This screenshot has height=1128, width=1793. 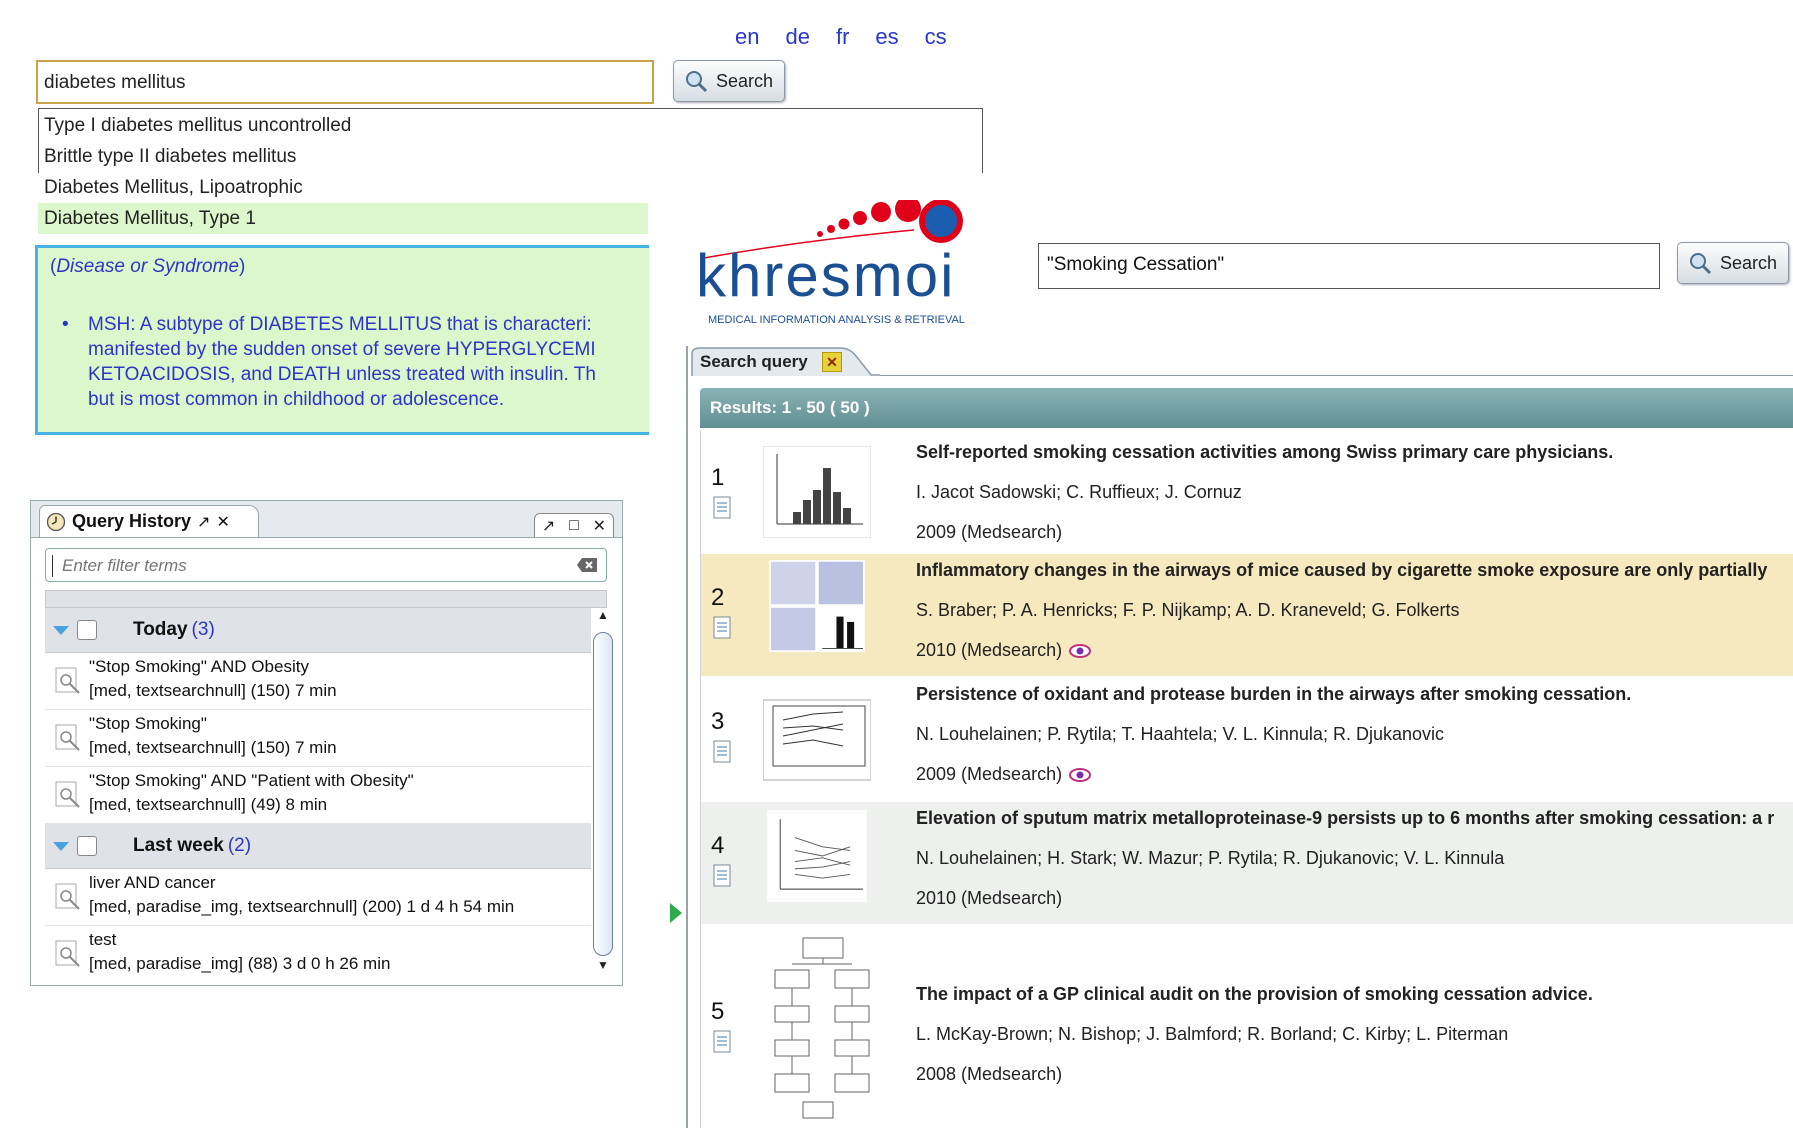 I want to click on scroll-up-arrow-icon: ▲, so click(x=603, y=618).